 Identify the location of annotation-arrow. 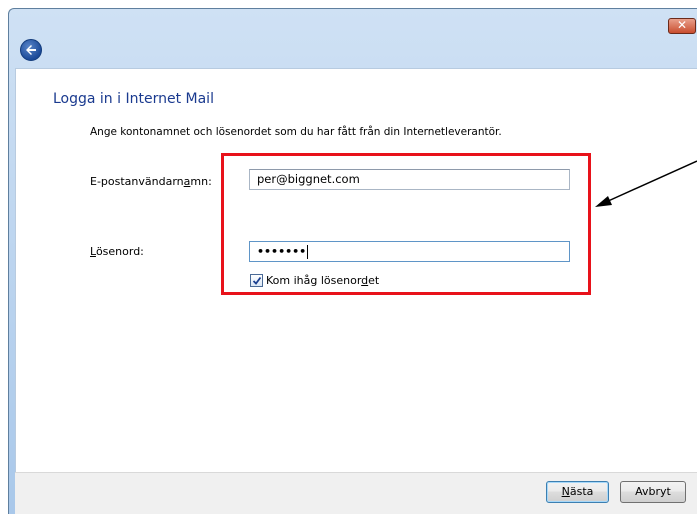
(646, 183).